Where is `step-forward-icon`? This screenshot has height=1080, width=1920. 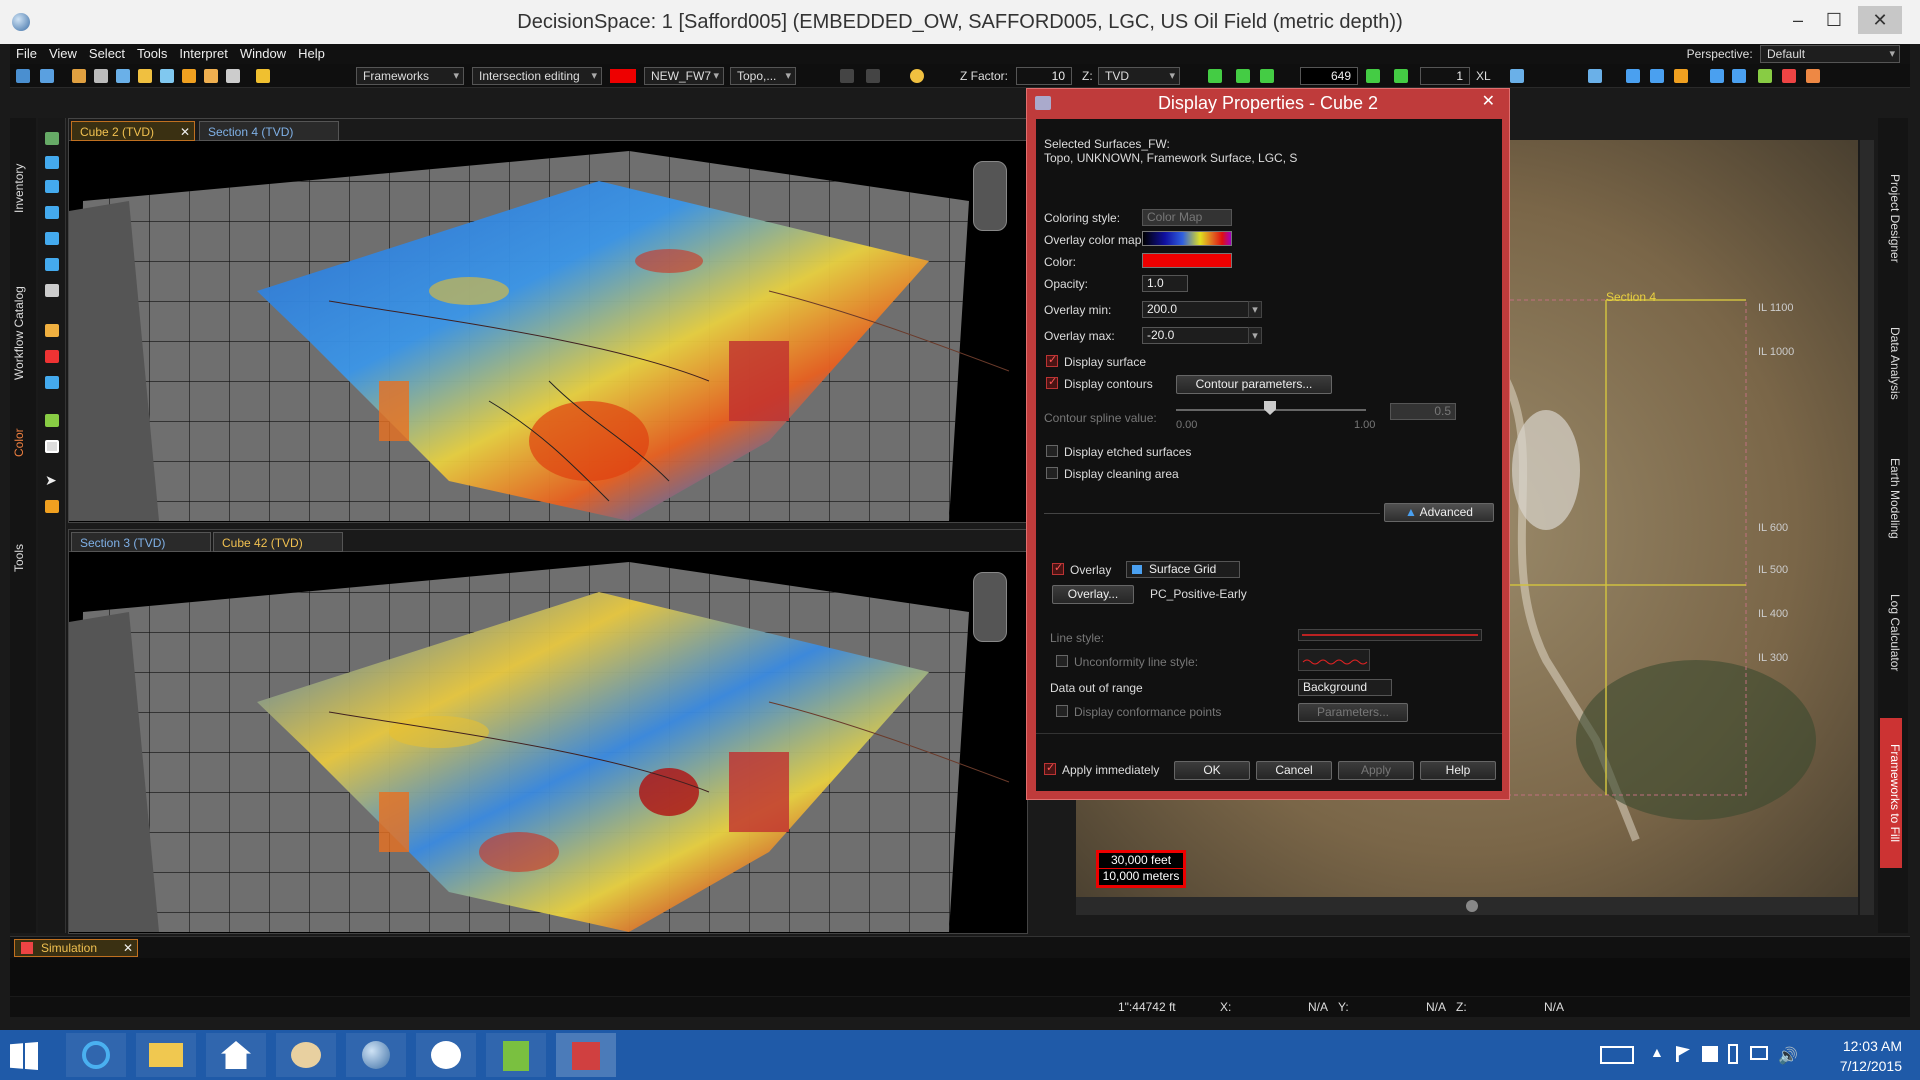 step-forward-icon is located at coordinates (1373, 76).